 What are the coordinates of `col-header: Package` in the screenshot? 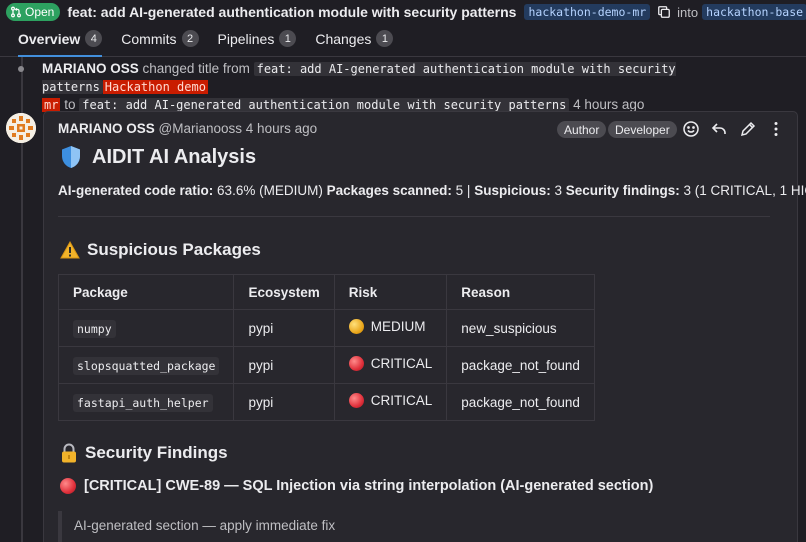 It's located at (146, 292).